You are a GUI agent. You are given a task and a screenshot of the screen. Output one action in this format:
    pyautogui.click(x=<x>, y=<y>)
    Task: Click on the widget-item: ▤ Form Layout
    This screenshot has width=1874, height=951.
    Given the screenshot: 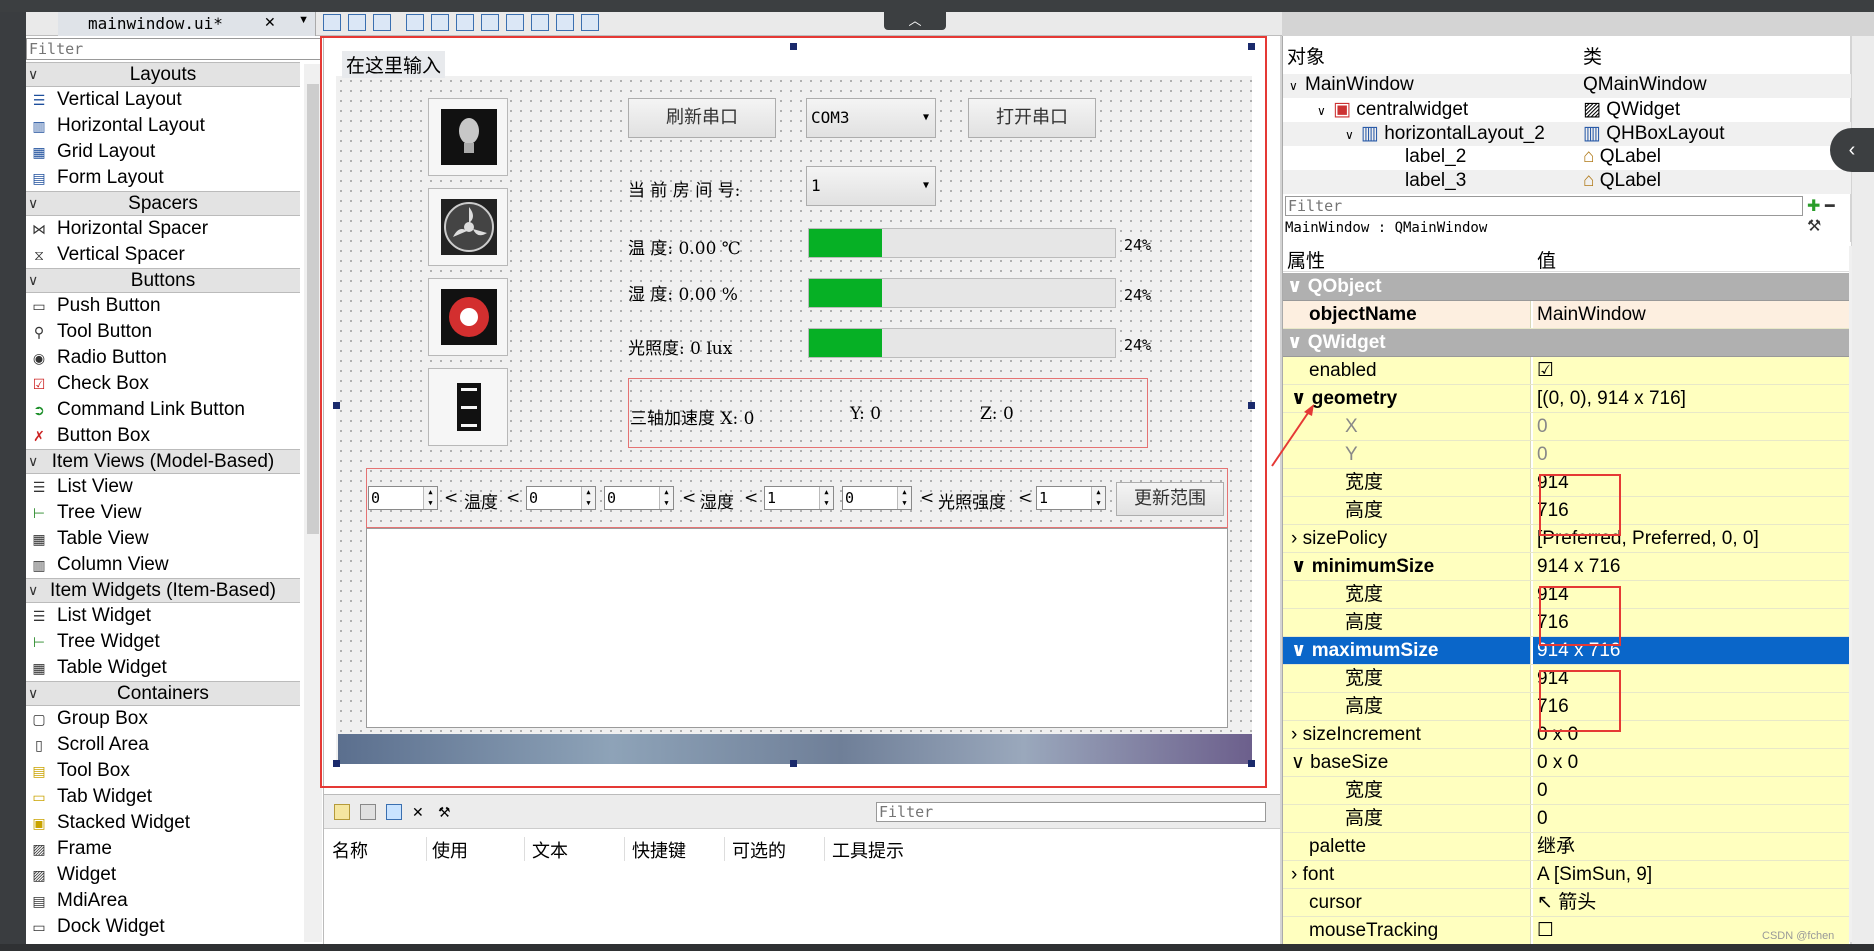 What is the action you would take?
    pyautogui.click(x=163, y=178)
    